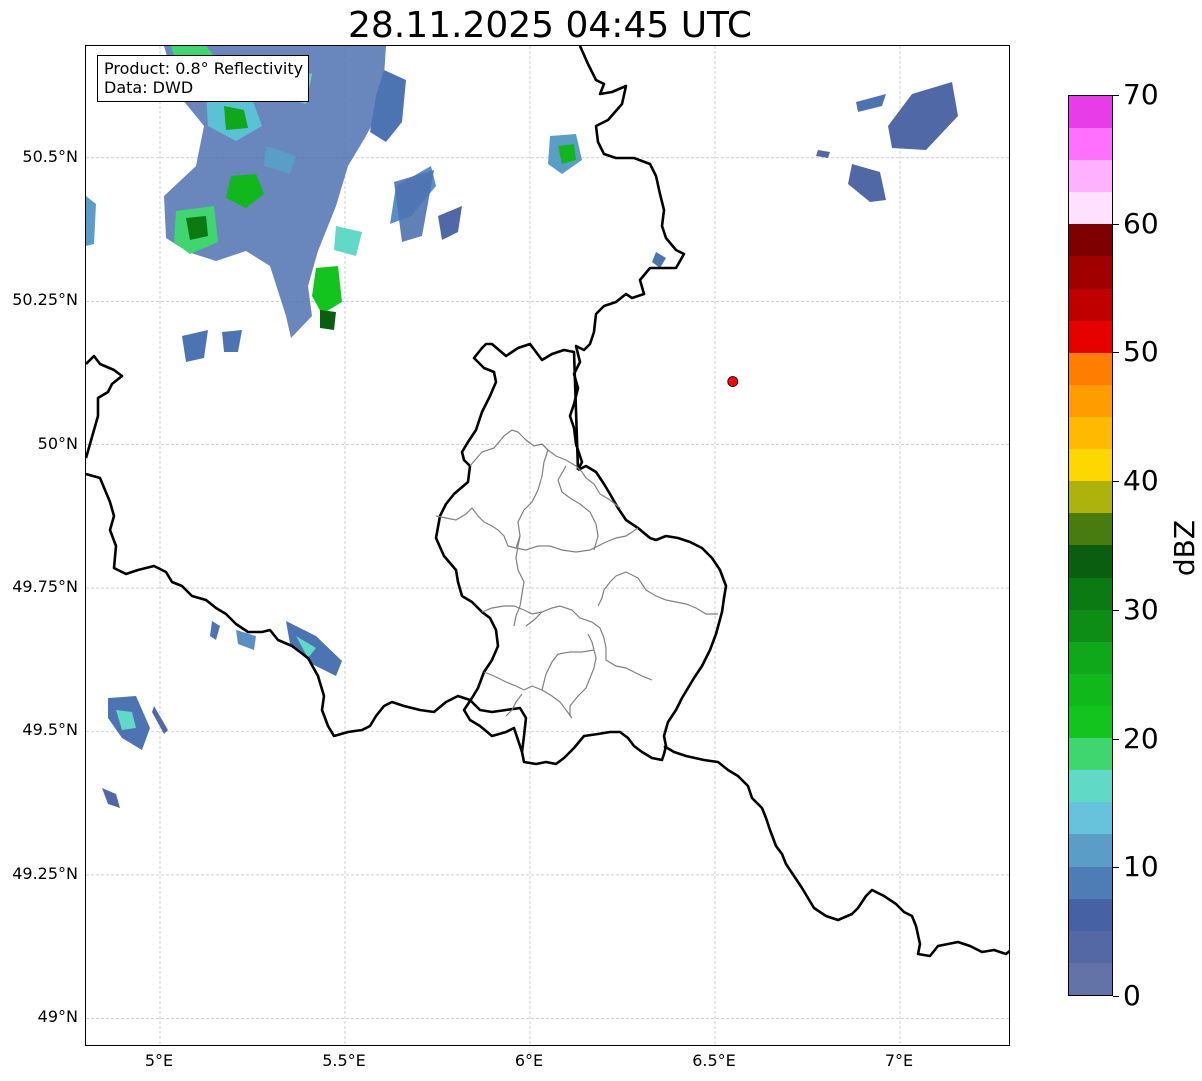 This screenshot has width=1202, height=1081. I want to click on longitude-tick-label: 6°E, so click(529, 1060).